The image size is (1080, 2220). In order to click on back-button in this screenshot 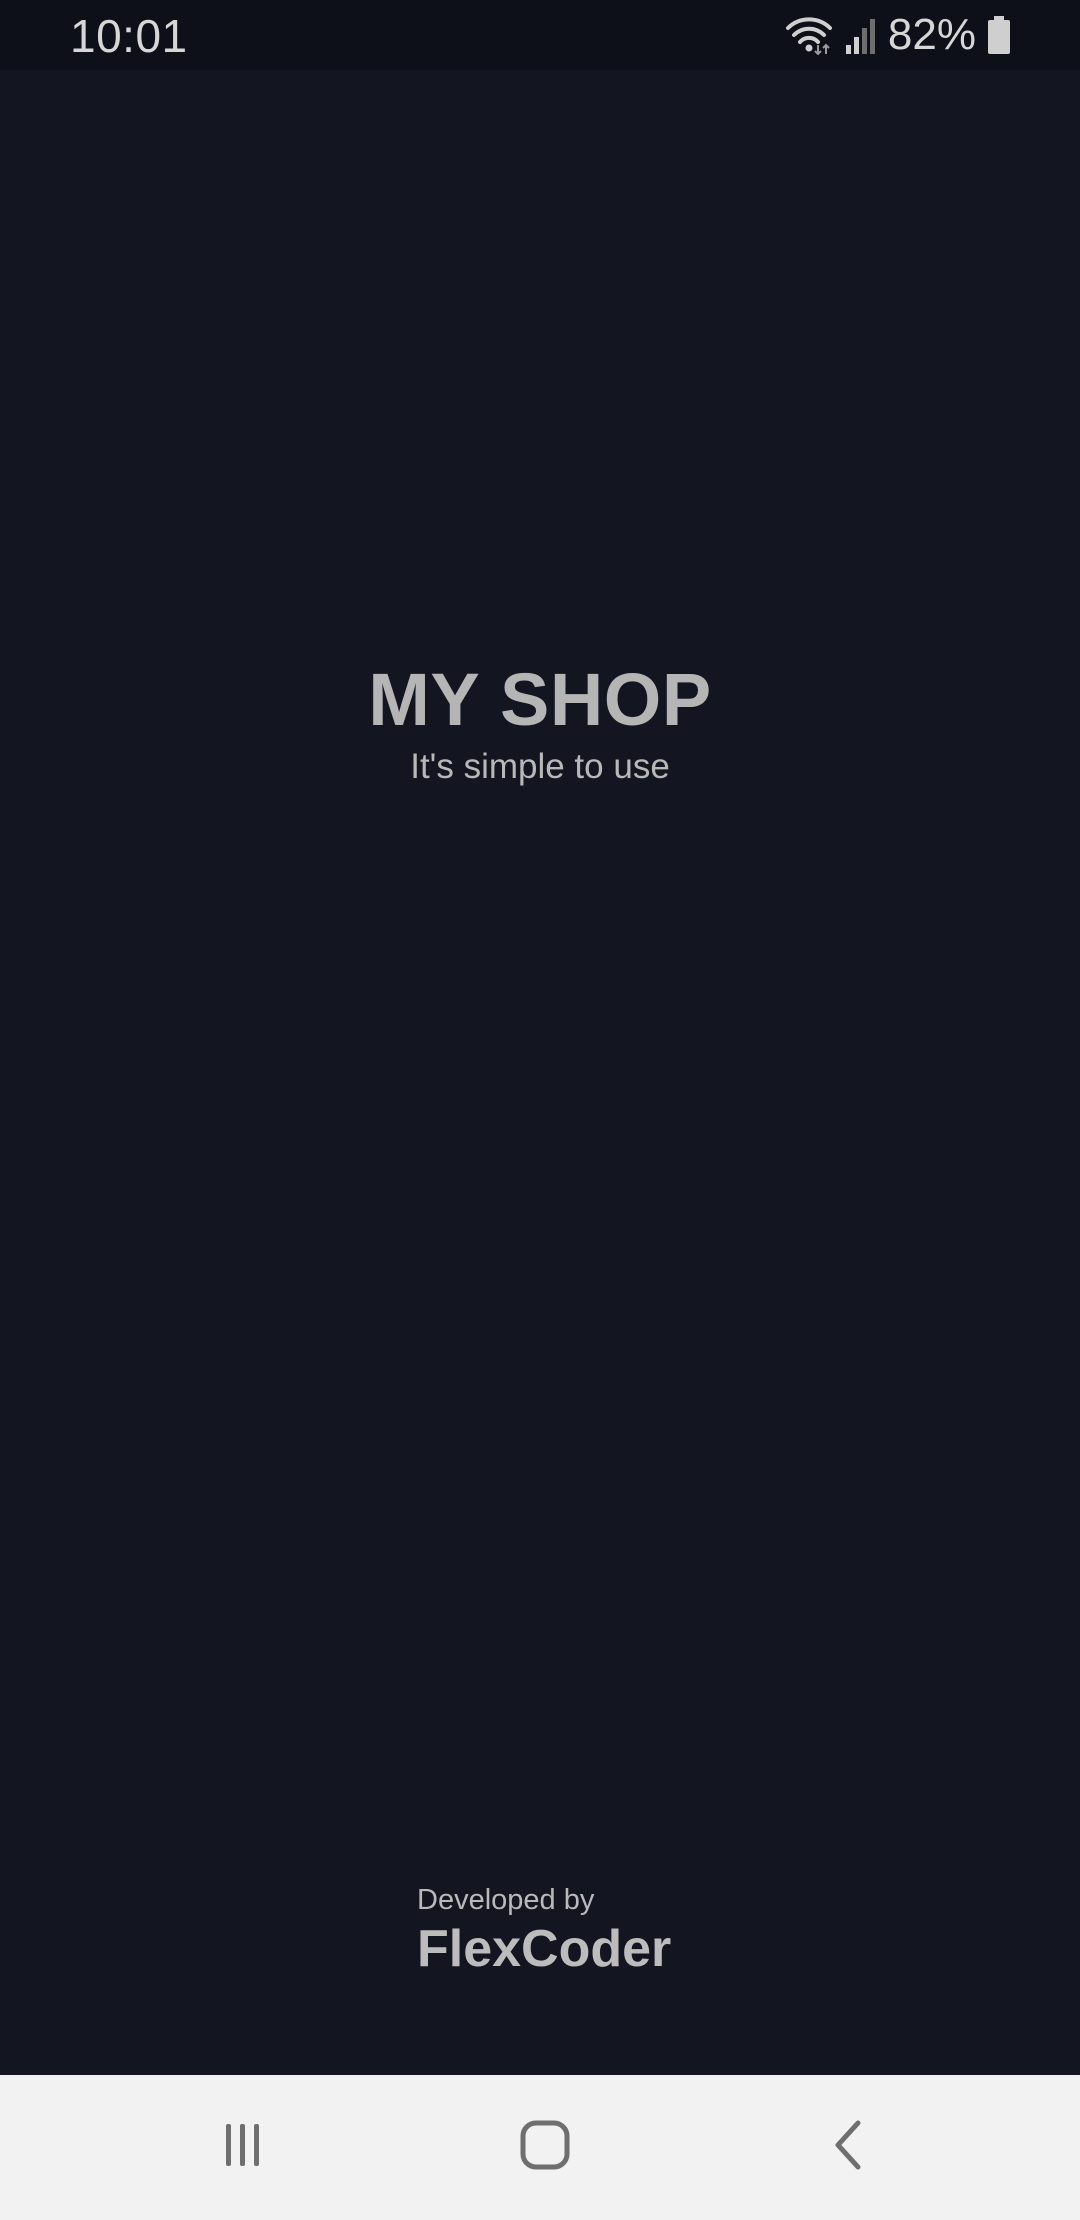, I will do `click(848, 2147)`.